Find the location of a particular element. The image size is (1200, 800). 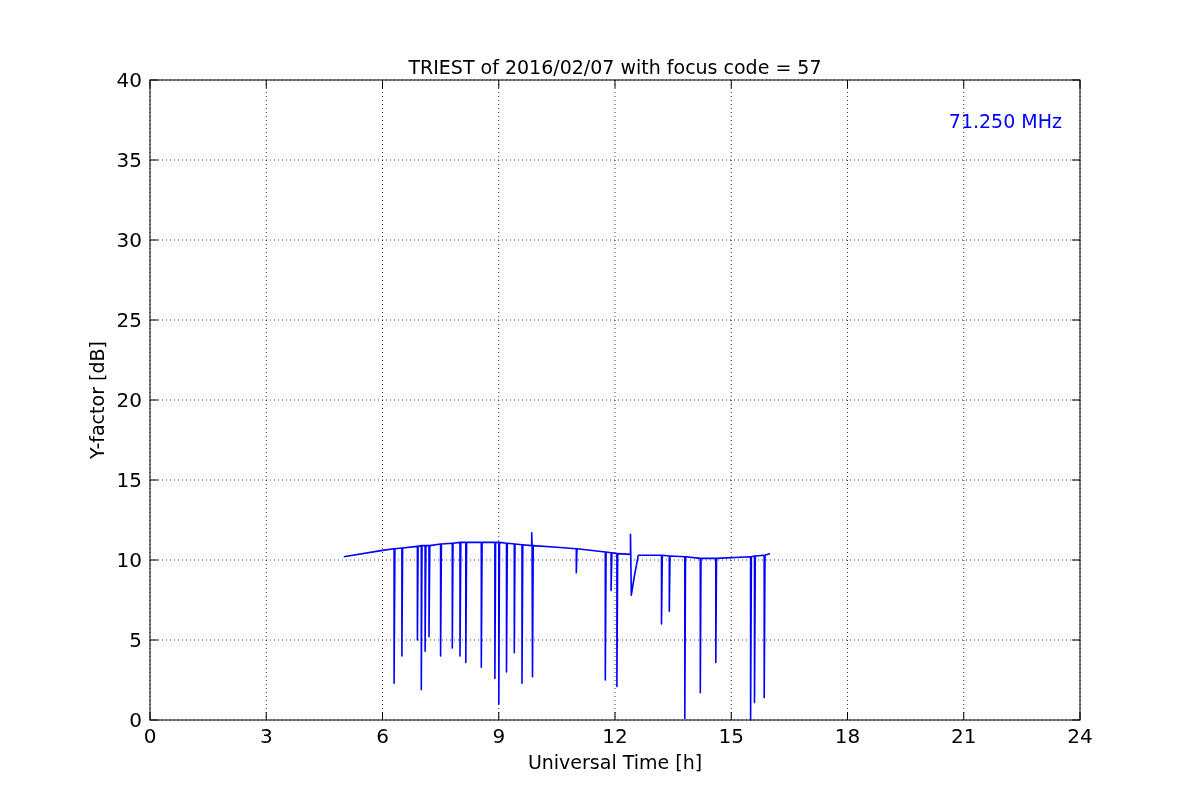

x-tick-label: 0 is located at coordinates (150, 736).